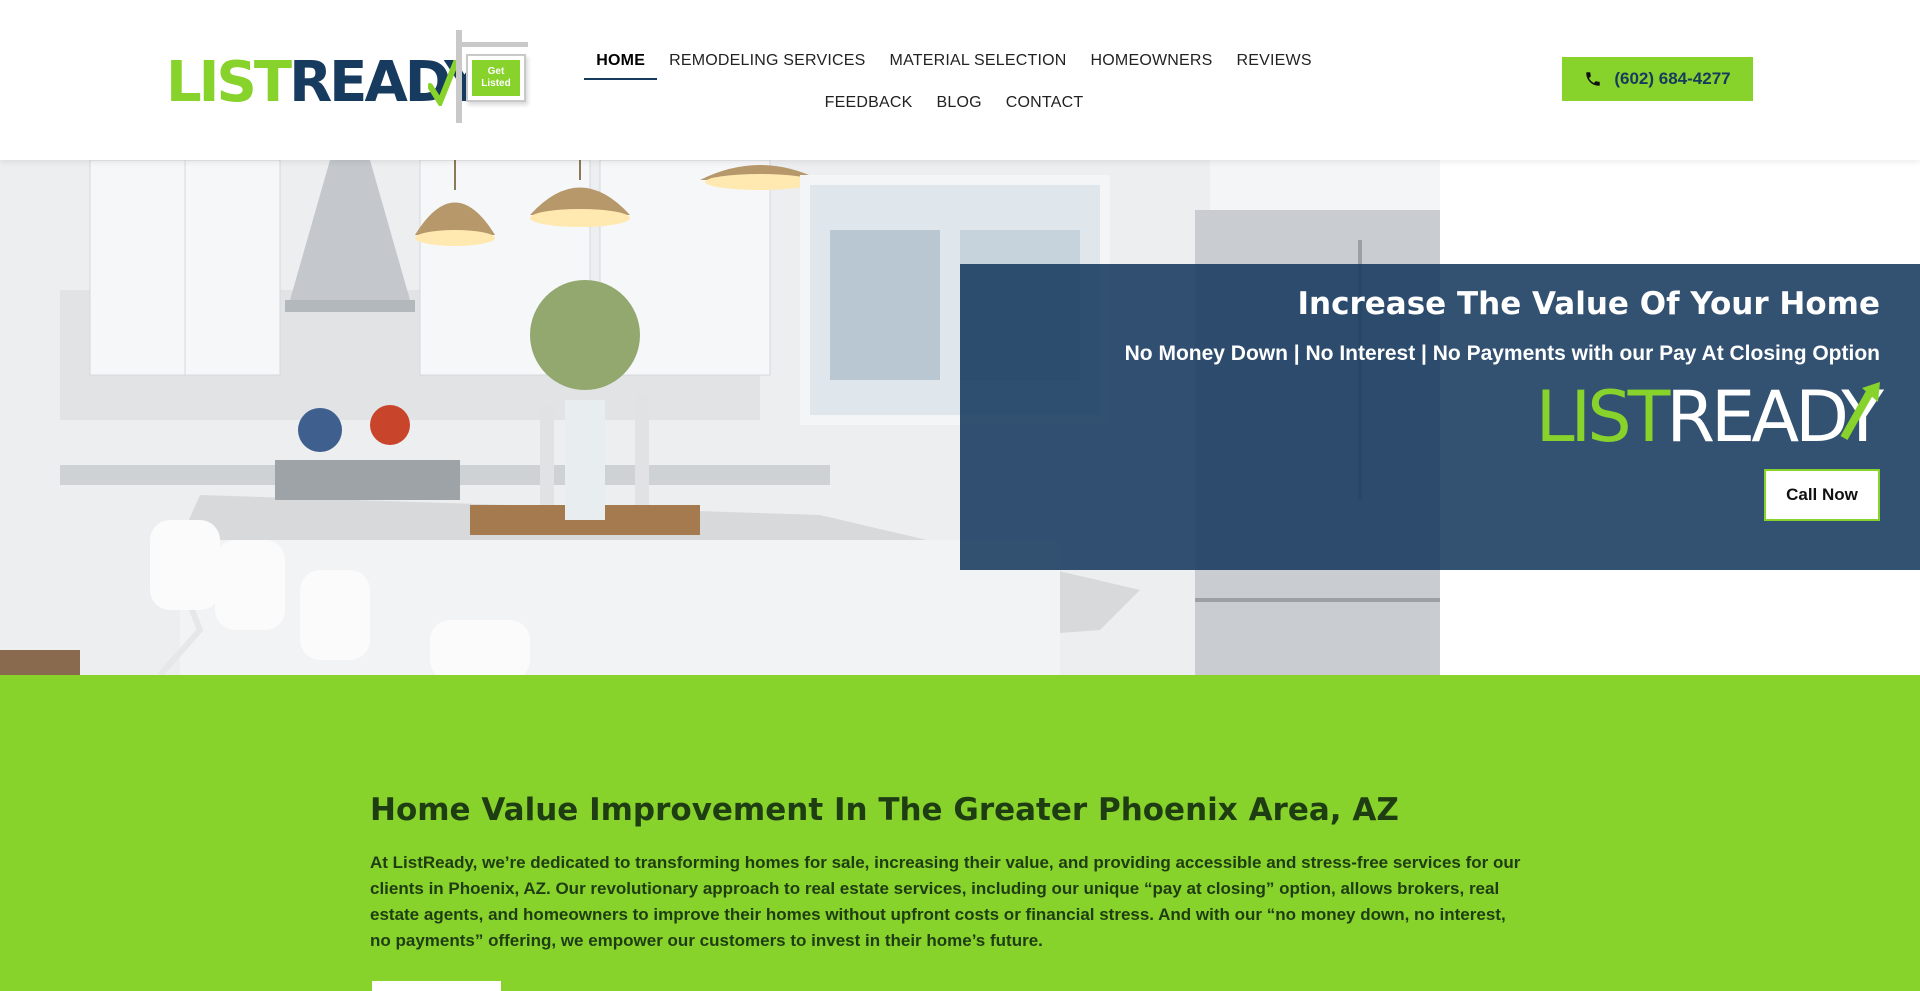  I want to click on site-logo: LISTREADY Get Listed, so click(351, 77).